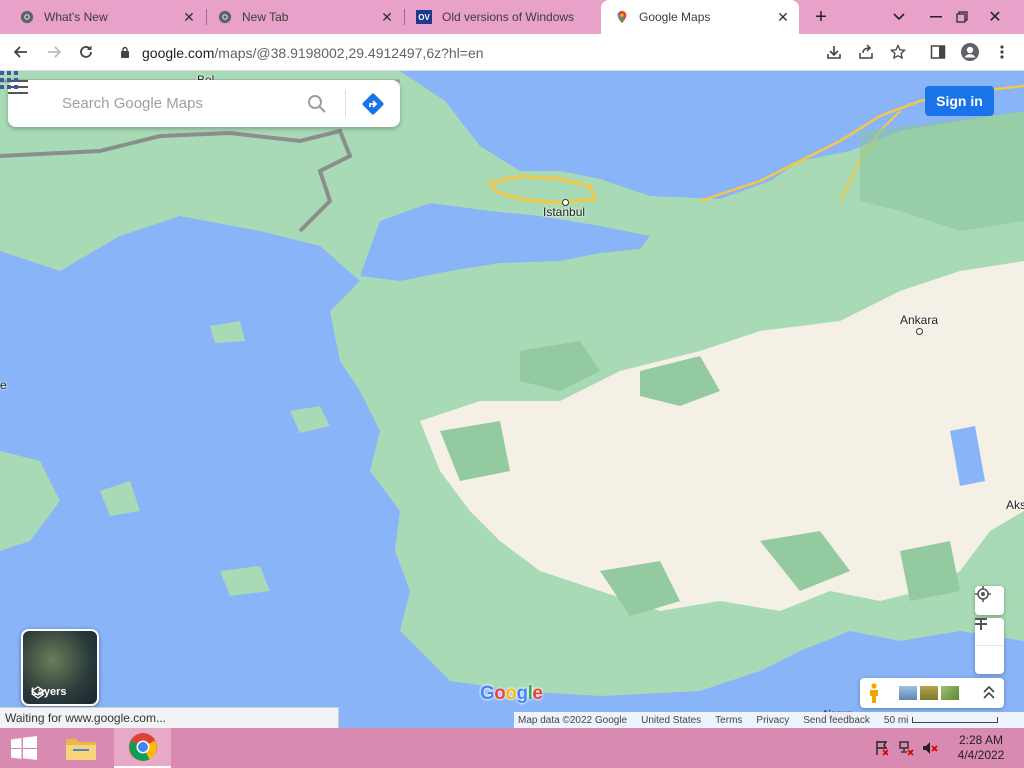 This screenshot has height=768, width=1024. Describe the element at coordinates (929, 693) in the screenshot. I see `terrain-thumb-icon` at that location.